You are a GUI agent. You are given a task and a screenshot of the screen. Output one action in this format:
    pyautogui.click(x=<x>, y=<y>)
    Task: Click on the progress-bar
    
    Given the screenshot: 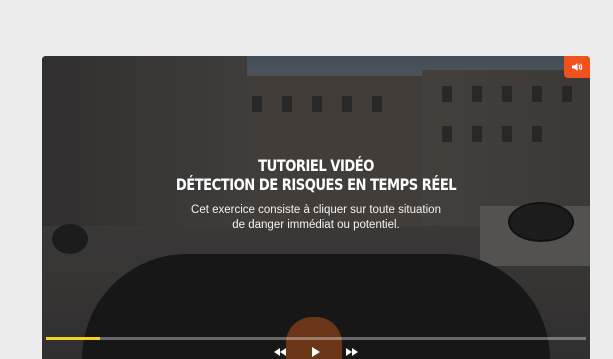 What is the action you would take?
    pyautogui.click(x=316, y=338)
    